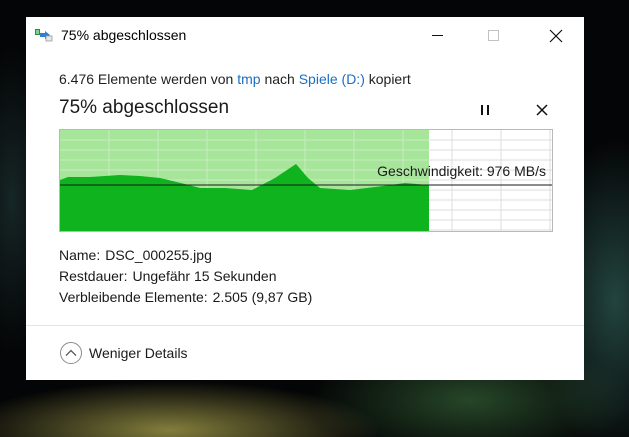 This screenshot has height=437, width=629. What do you see at coordinates (279, 79) in the screenshot?
I see `description-middle: nach` at bounding box center [279, 79].